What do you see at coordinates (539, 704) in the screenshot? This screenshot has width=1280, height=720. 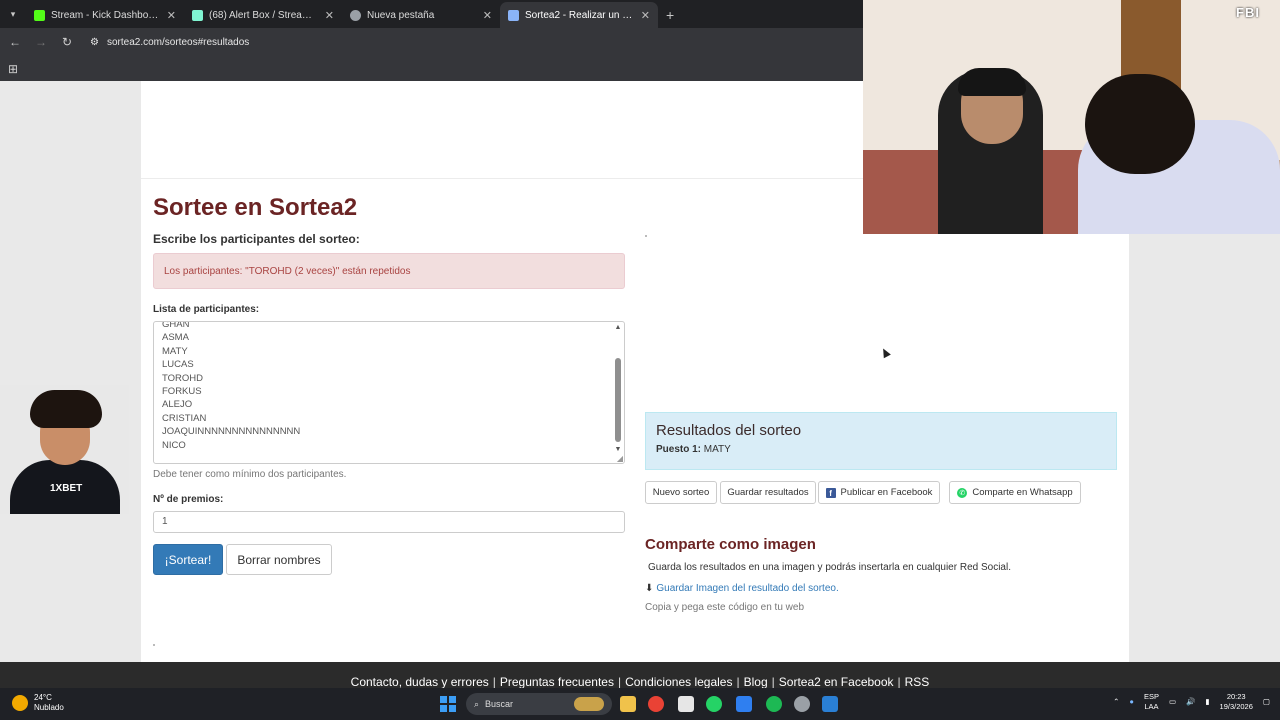 I see `taskbar-search: ⌕ Buscar` at bounding box center [539, 704].